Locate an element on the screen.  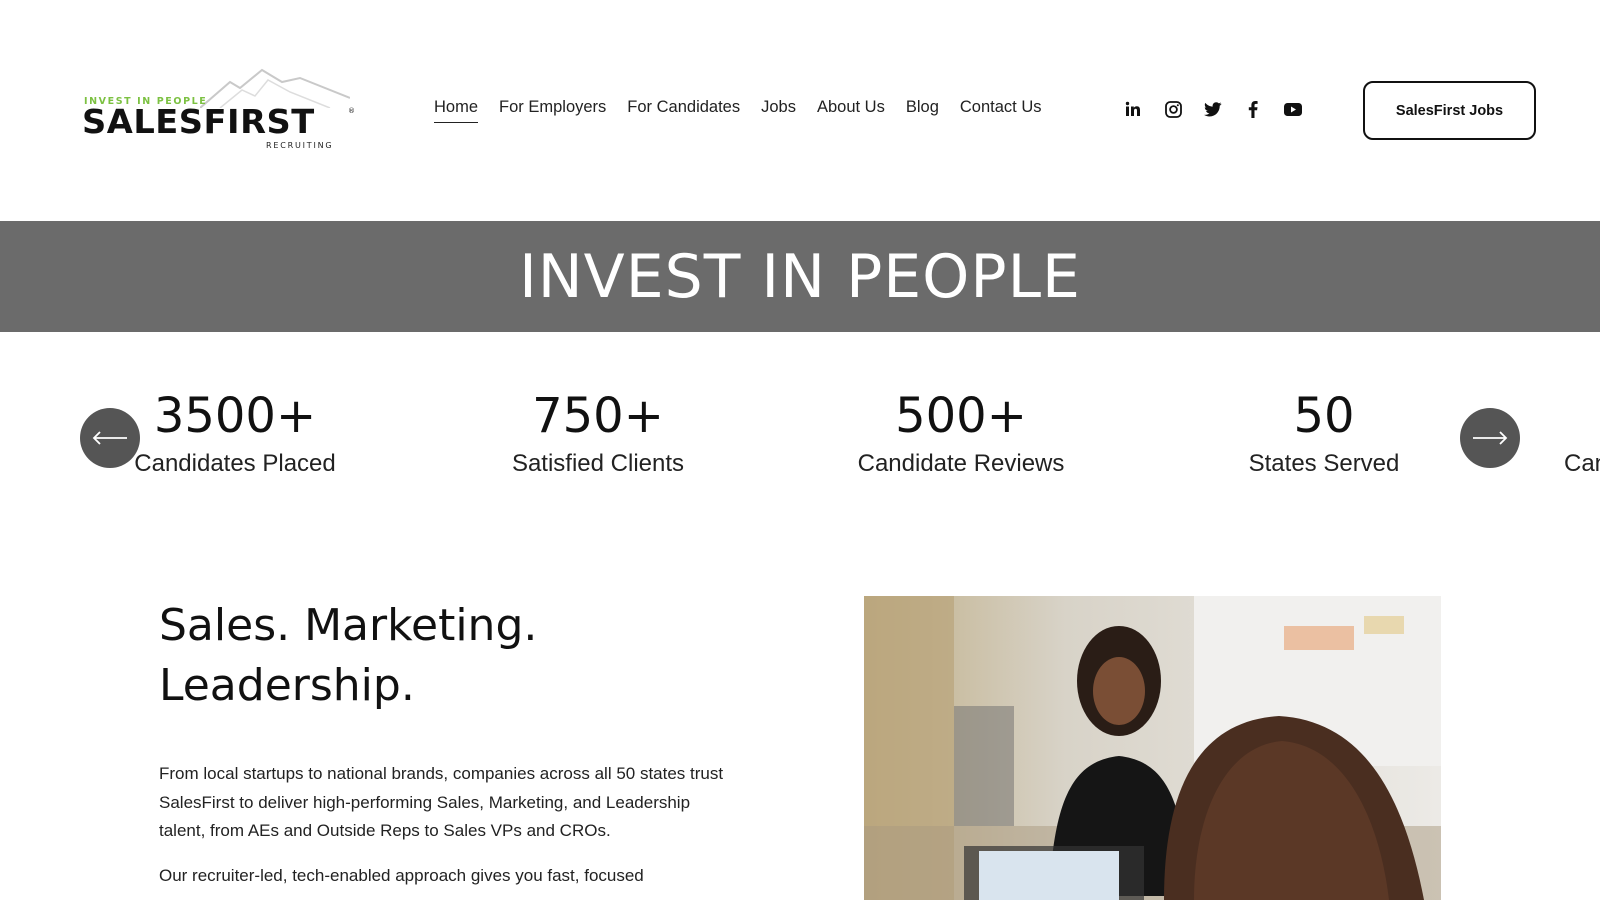
hero-banner: INVEST IN PEOPLE is located at coordinates (800, 276).